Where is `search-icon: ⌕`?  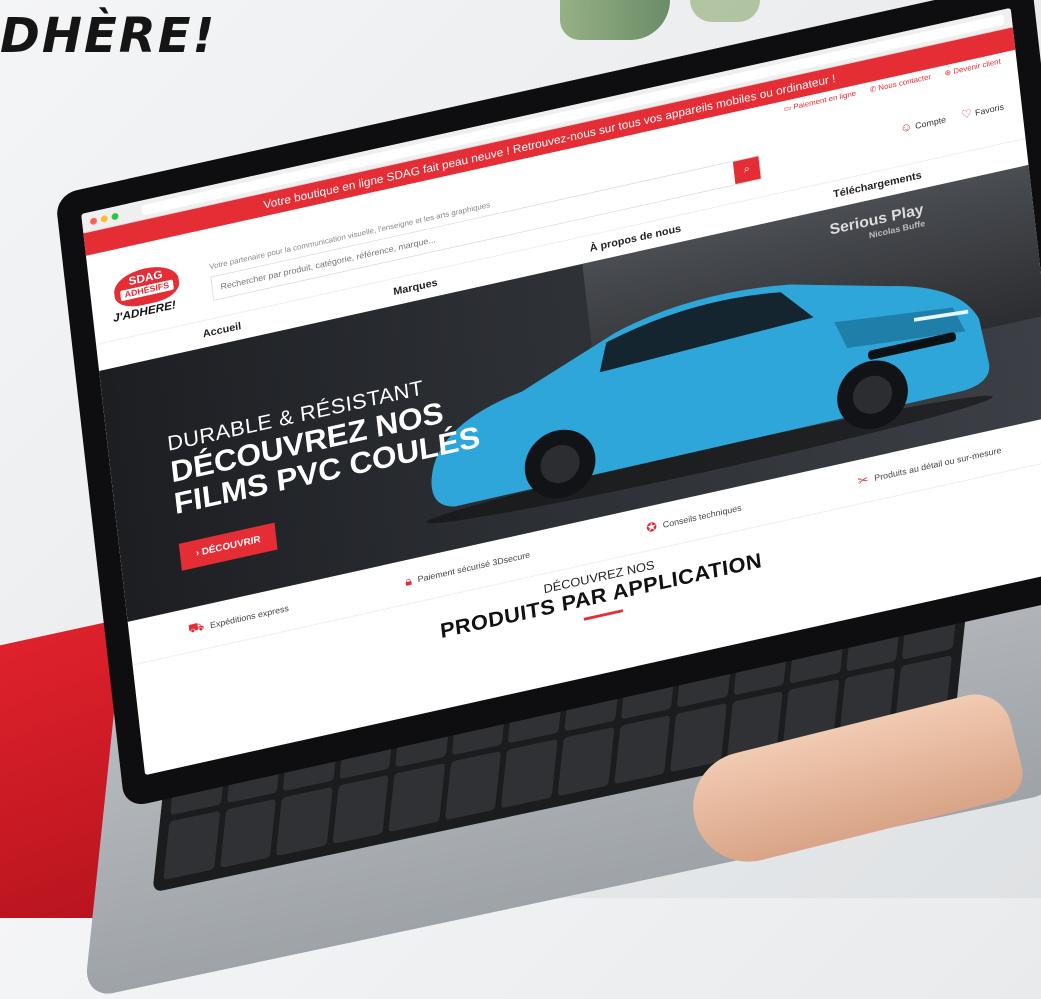 search-icon: ⌕ is located at coordinates (747, 169).